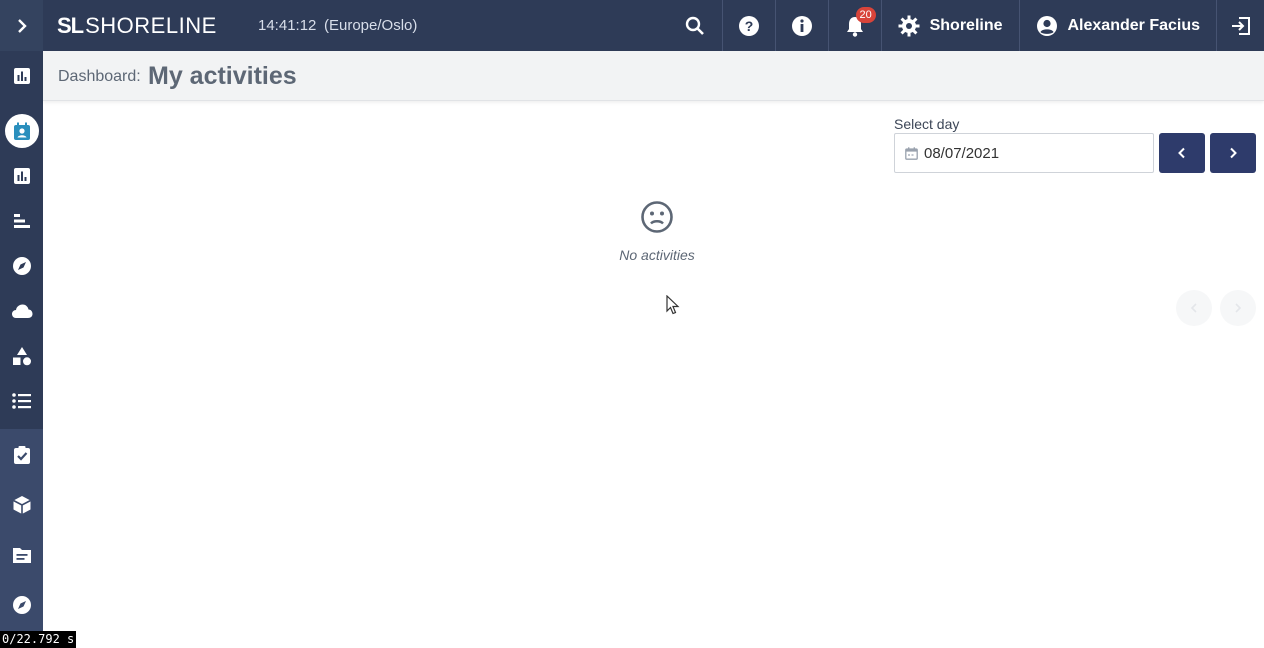 The height and width of the screenshot is (648, 1264). I want to click on date-input, so click(1024, 153).